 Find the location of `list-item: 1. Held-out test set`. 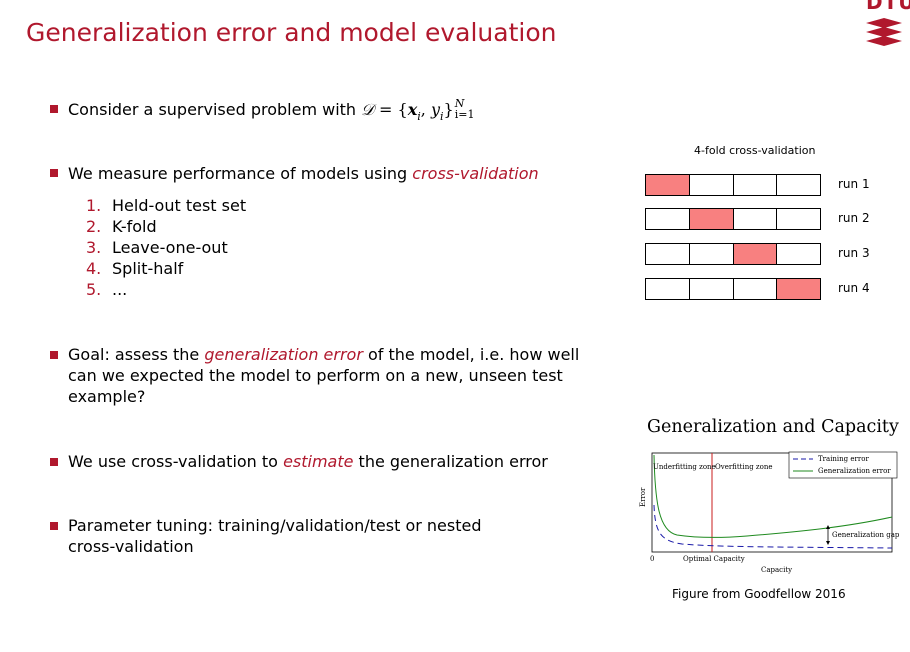

list-item: 1. Held-out test set is located at coordinates (166, 205).